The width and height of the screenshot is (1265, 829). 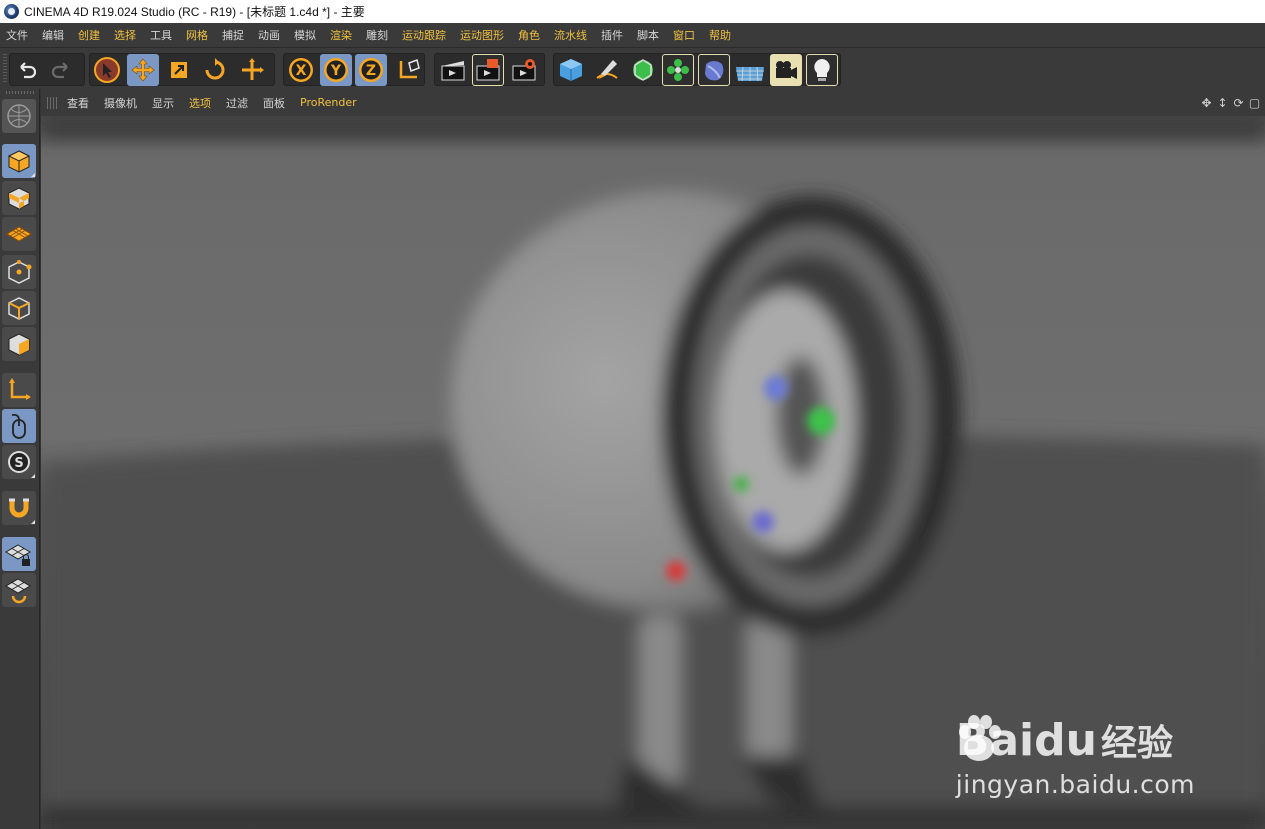 What do you see at coordinates (684, 35) in the screenshot?
I see `menu-item: 窗口` at bounding box center [684, 35].